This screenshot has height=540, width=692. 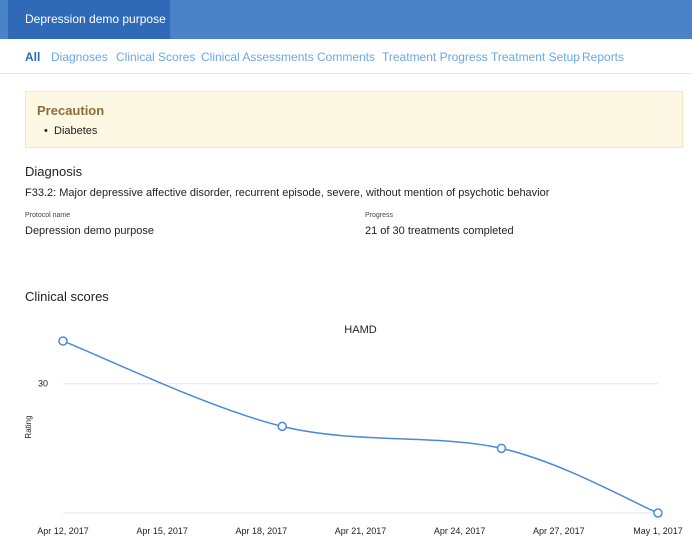 What do you see at coordinates (262, 531) in the screenshot?
I see `x-tick-label: Apr 18, 2017` at bounding box center [262, 531].